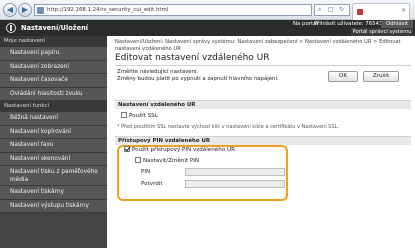 The height and width of the screenshot is (248, 415). Describe the element at coordinates (152, 184) in the screenshot. I see `confirm-pin-label: Potvrdit` at that location.